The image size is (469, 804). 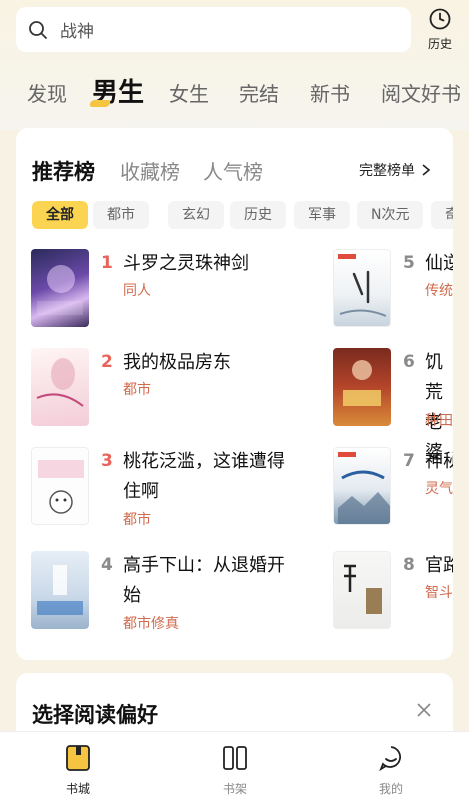 I want to click on tab-discover: 发现, so click(x=47, y=92).